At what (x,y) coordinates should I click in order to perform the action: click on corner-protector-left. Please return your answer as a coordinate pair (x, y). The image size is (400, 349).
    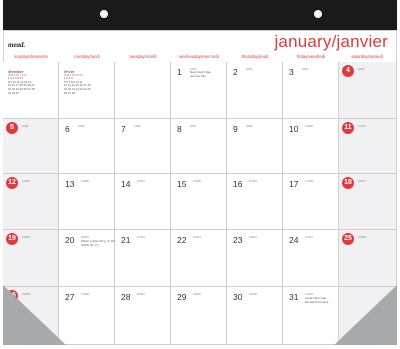
    Looking at the image, I should click on (34, 315).